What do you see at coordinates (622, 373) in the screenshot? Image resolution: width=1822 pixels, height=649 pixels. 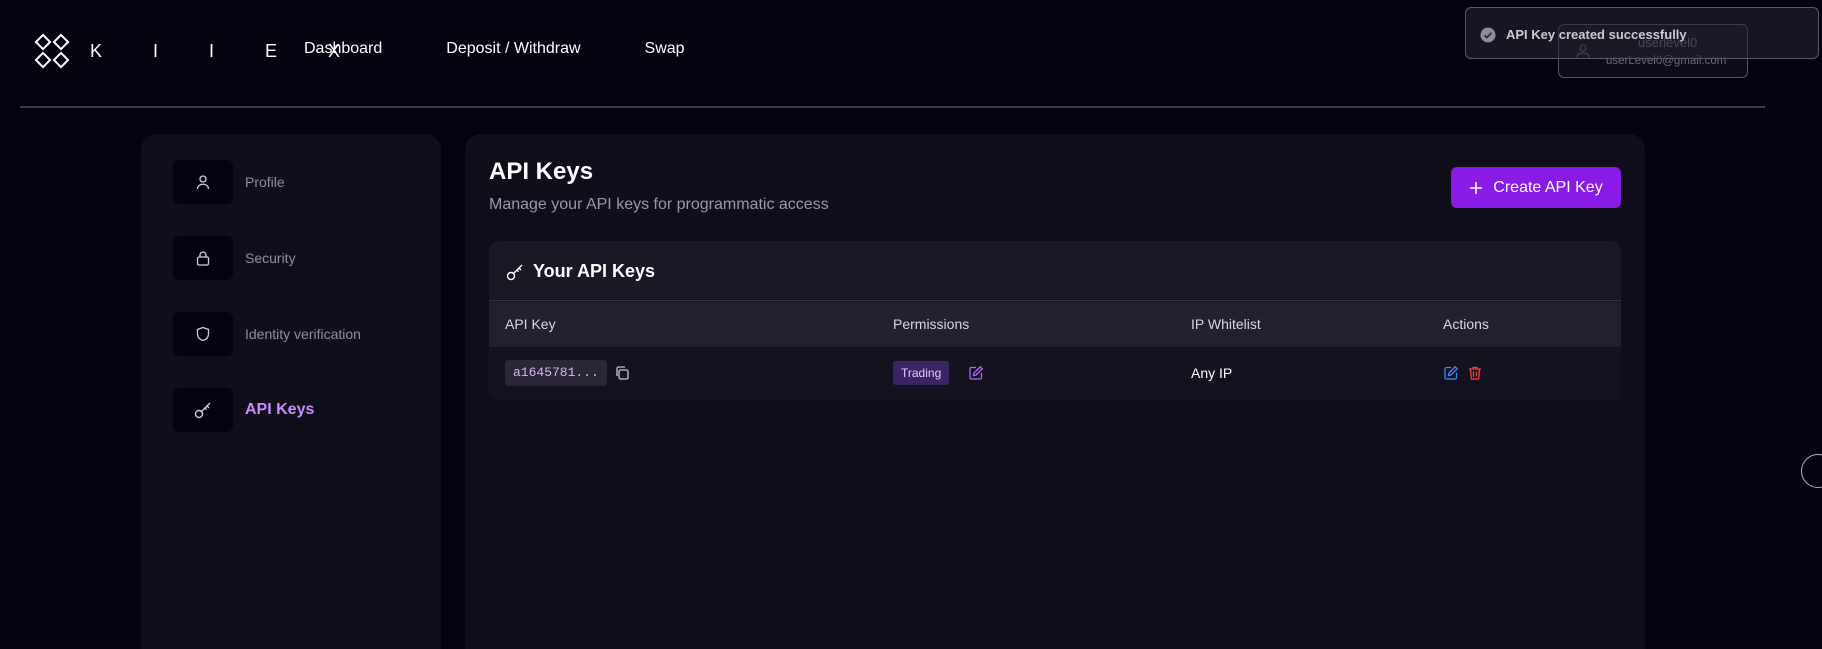 I see `copy-icon` at bounding box center [622, 373].